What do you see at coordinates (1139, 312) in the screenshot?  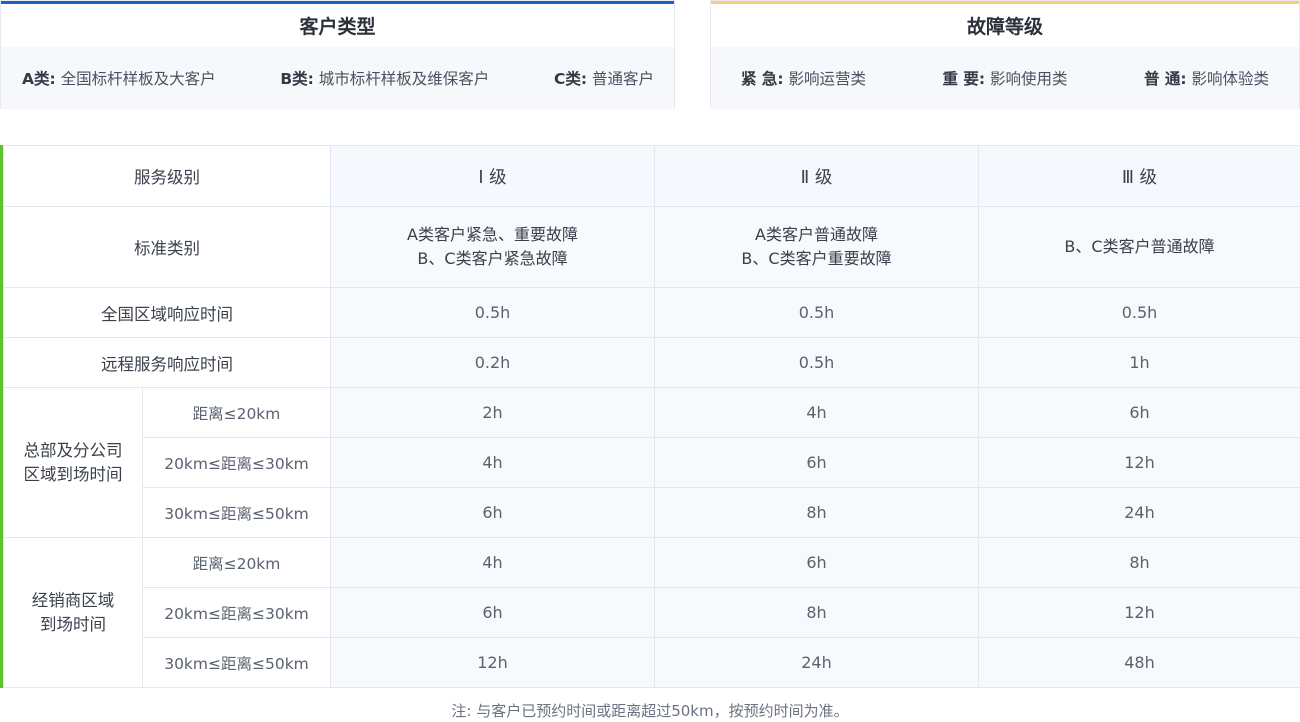 I see `national-response-level-3: 0.5h` at bounding box center [1139, 312].